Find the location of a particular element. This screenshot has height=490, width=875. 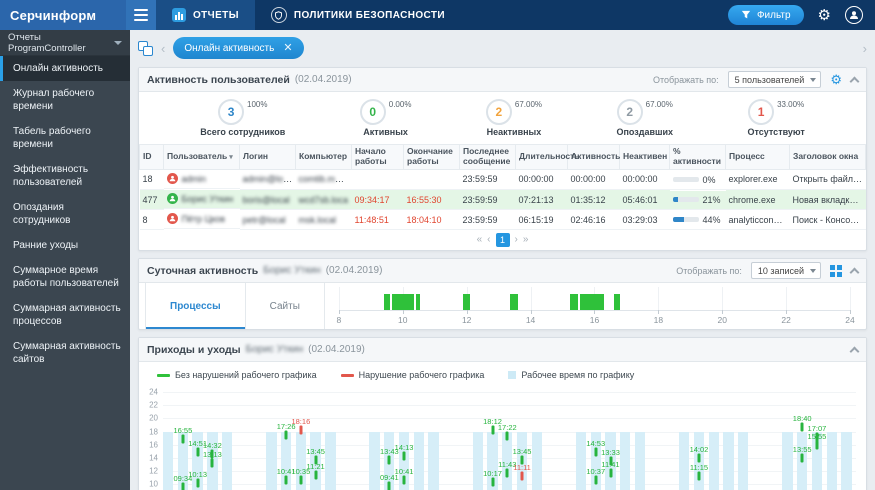

activity-percent-text: 21% is located at coordinates (711, 199).